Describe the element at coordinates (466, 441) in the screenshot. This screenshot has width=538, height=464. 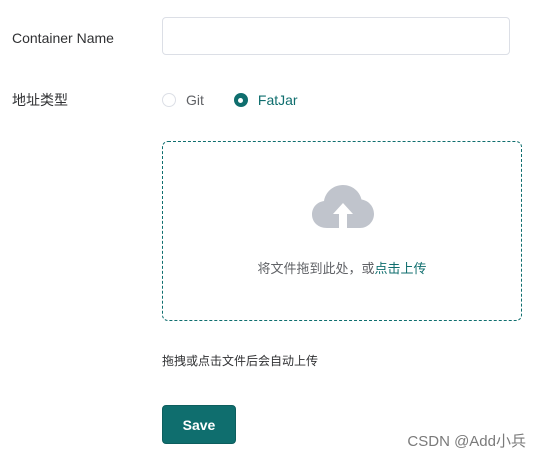
I see `watermark: CSDN @Add小兵` at that location.